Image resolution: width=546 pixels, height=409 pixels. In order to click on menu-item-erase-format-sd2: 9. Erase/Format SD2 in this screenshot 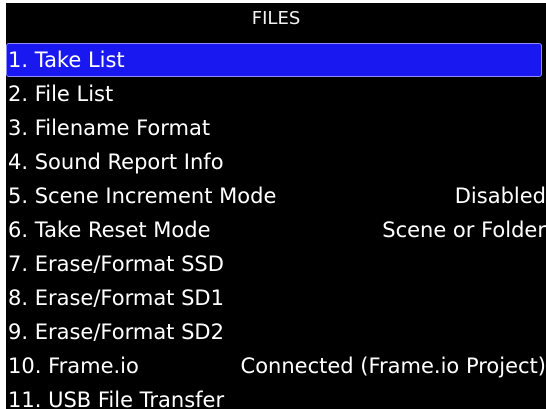, I will do `click(276, 332)`.